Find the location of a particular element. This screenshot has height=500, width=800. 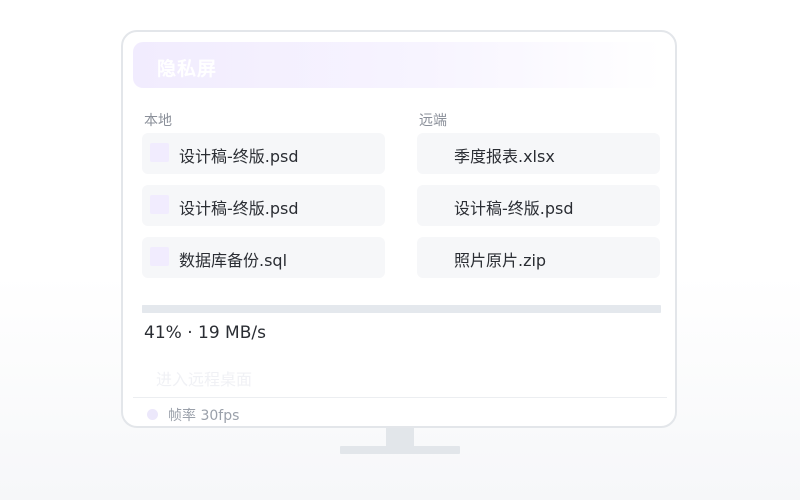

remote-section-label: 远端 is located at coordinates (433, 121).